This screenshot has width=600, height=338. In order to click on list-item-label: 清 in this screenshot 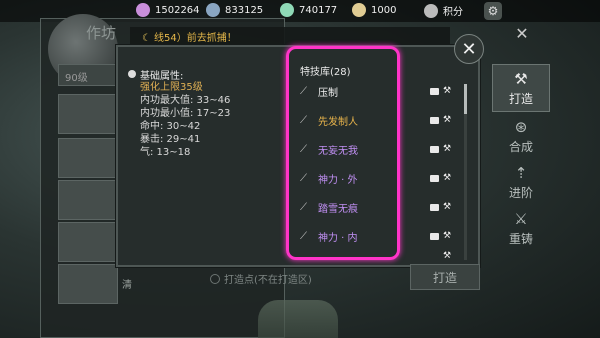, I will do `click(127, 285)`.